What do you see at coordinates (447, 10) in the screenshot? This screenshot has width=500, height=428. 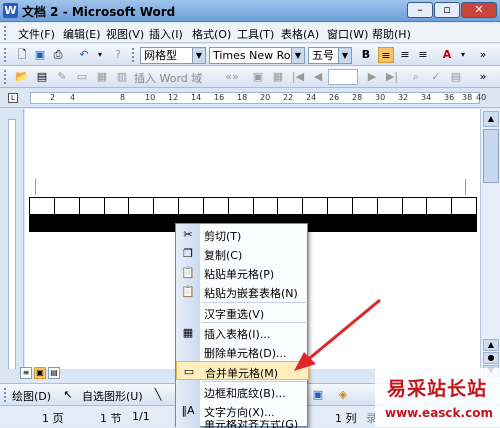 I see `maximize-button: ▫` at bounding box center [447, 10].